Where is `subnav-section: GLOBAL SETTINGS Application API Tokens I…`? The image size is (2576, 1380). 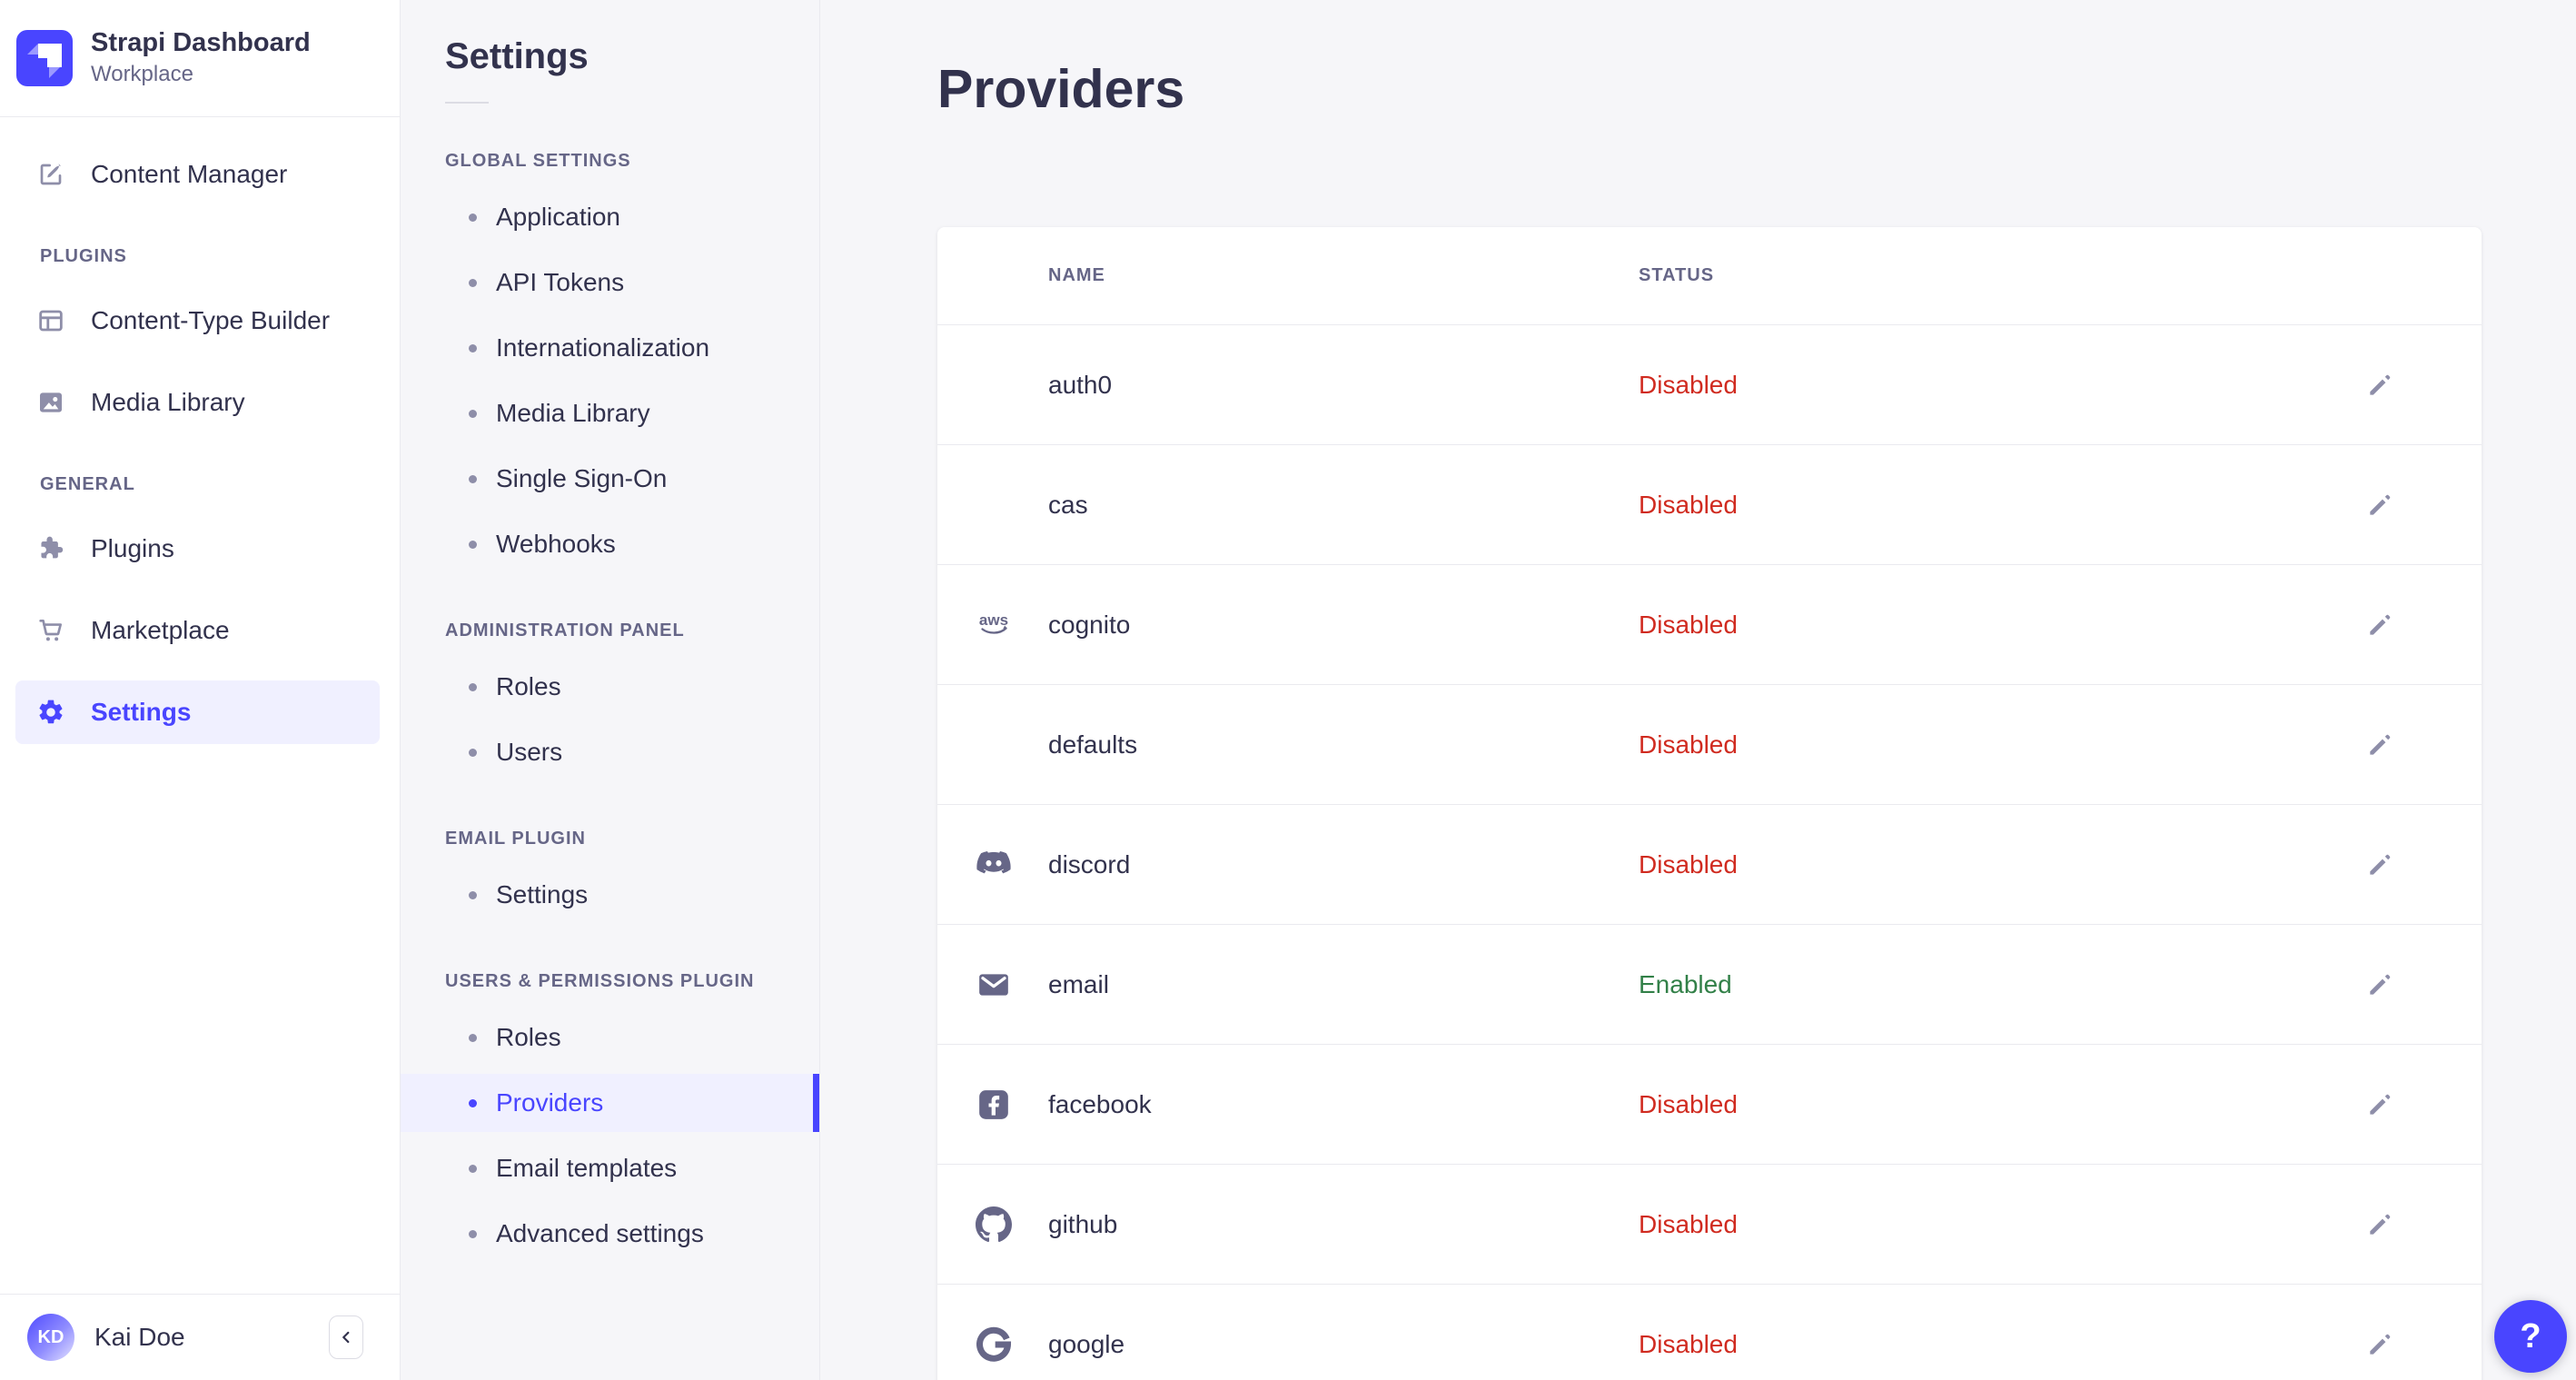
subnav-section: GLOBAL SETTINGS Application API Tokens I… is located at coordinates (610, 362).